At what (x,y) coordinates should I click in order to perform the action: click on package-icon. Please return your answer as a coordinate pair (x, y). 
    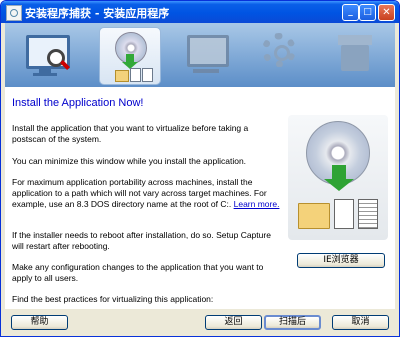
    Looking at the image, I should click on (355, 53).